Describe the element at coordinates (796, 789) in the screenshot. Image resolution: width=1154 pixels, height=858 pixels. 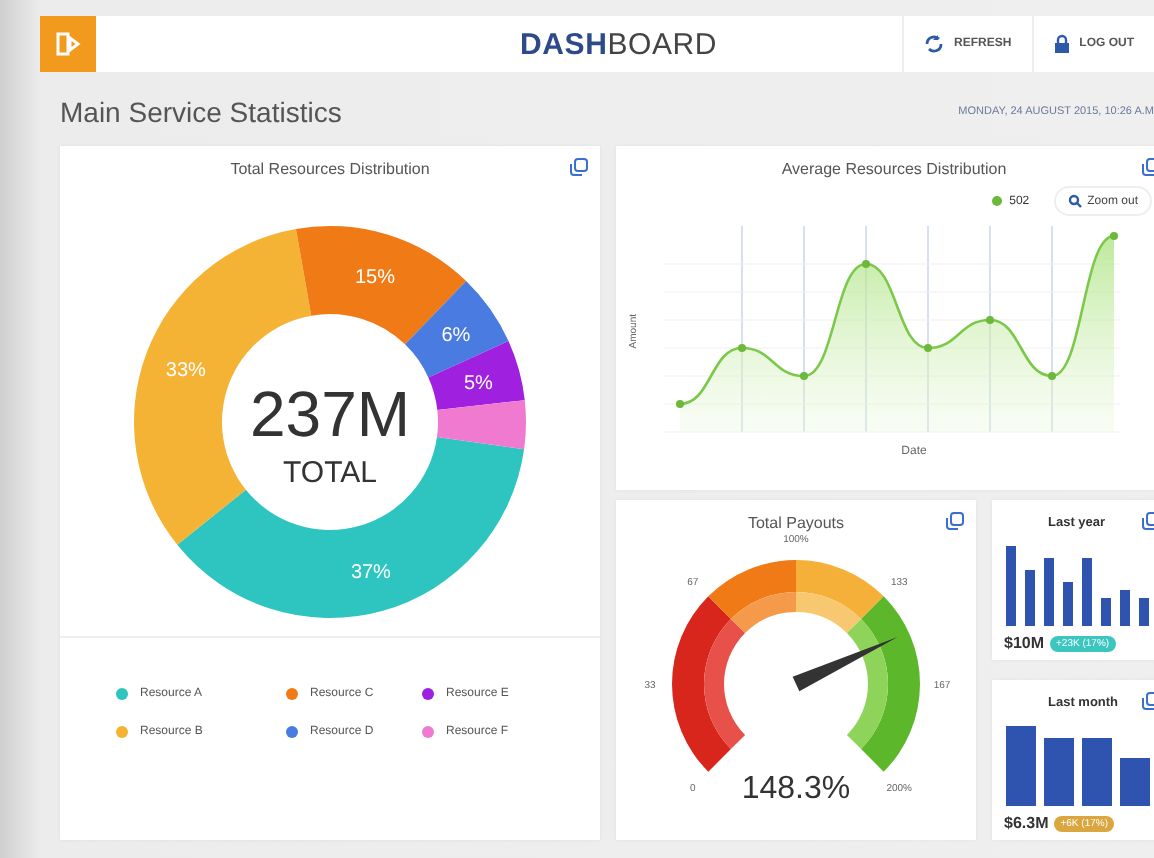
I see `gauge-reading: 148.3%` at that location.